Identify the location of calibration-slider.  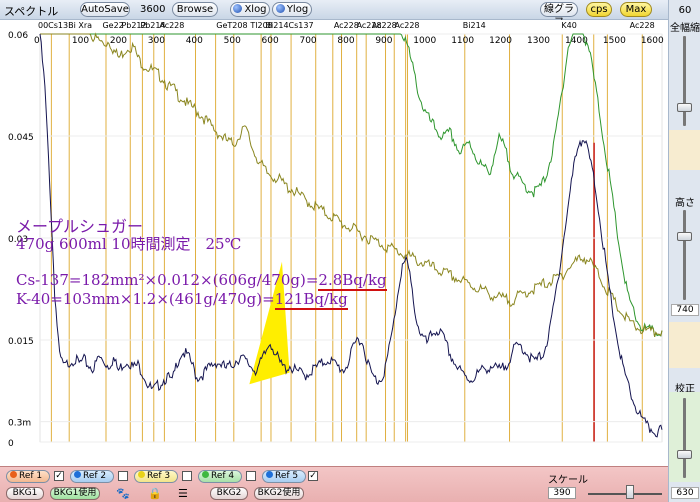
(684, 454).